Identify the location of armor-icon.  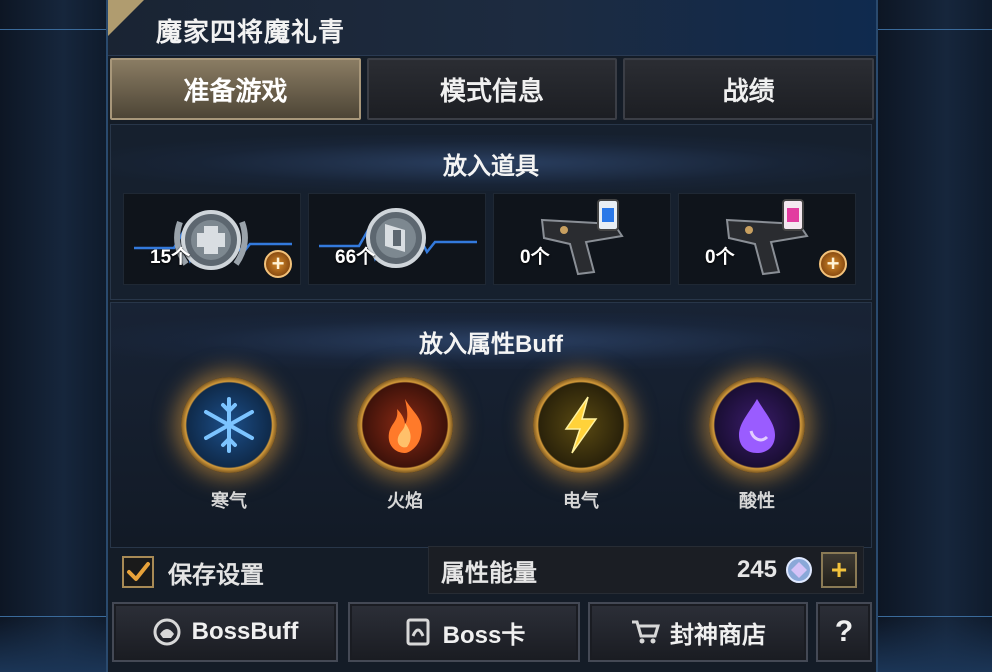
(398, 238).